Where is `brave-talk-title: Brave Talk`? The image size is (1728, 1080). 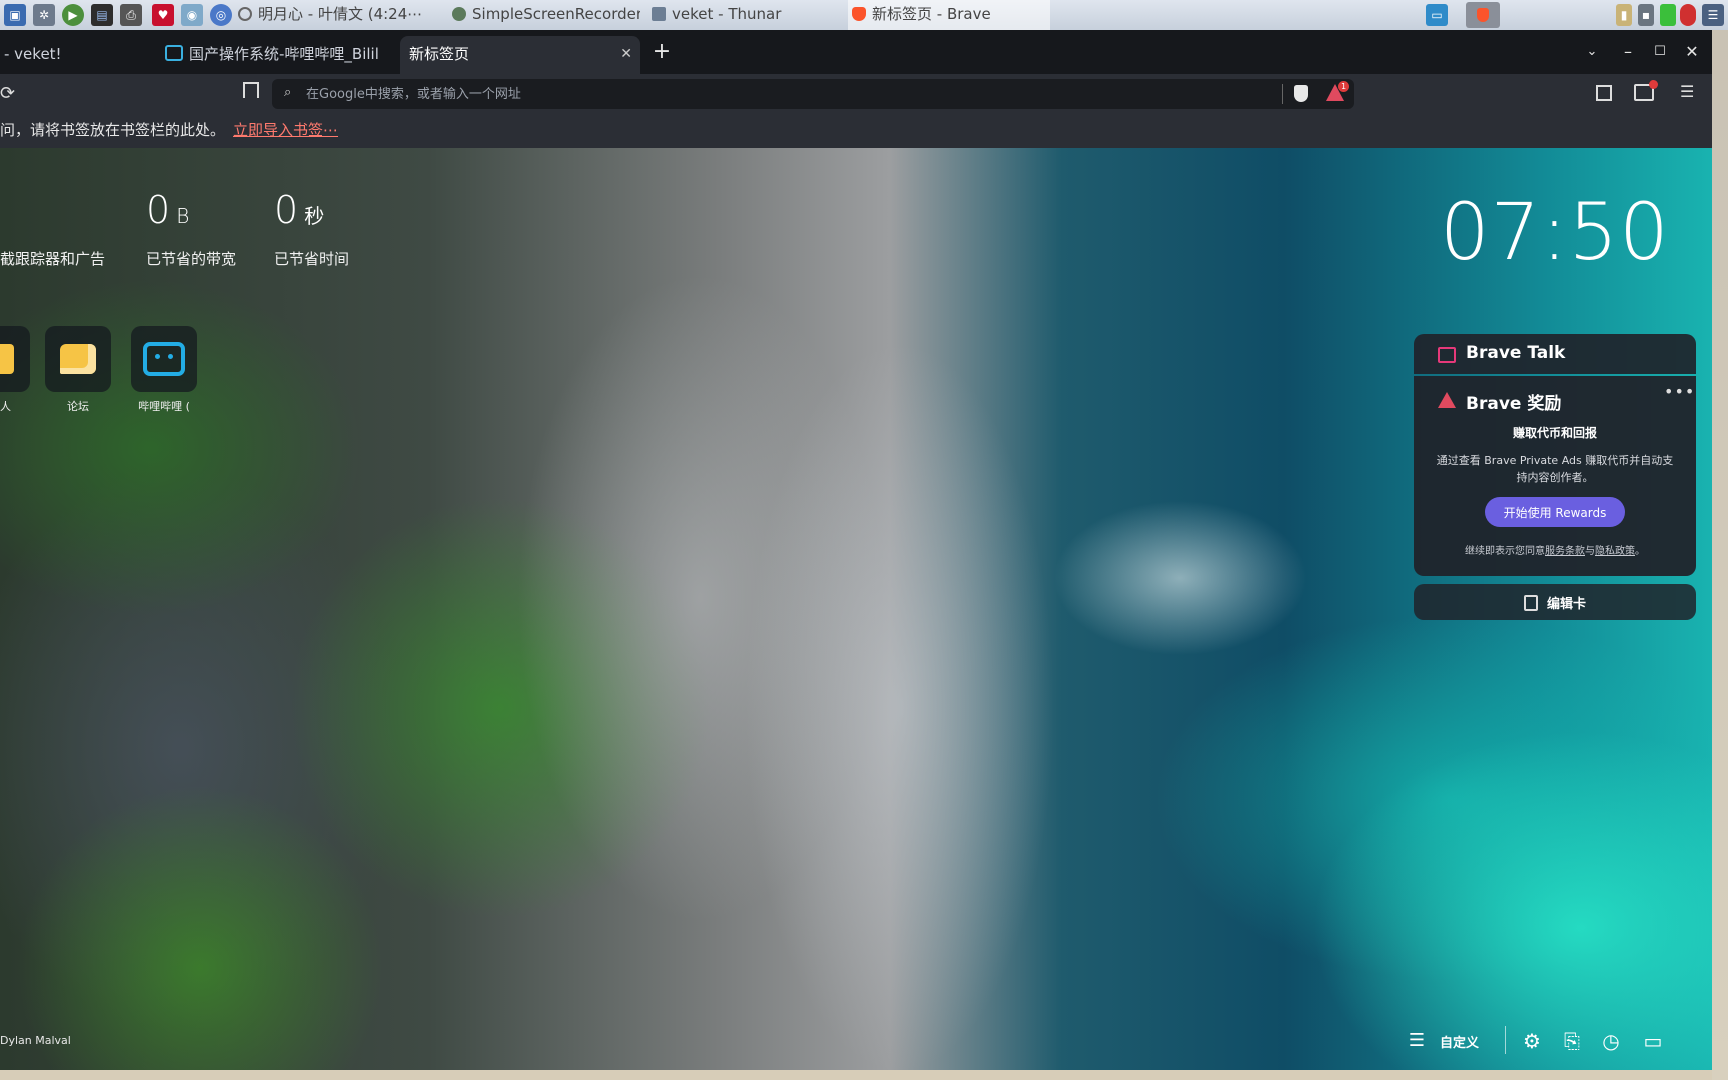 brave-talk-title: Brave Talk is located at coordinates (1516, 353).